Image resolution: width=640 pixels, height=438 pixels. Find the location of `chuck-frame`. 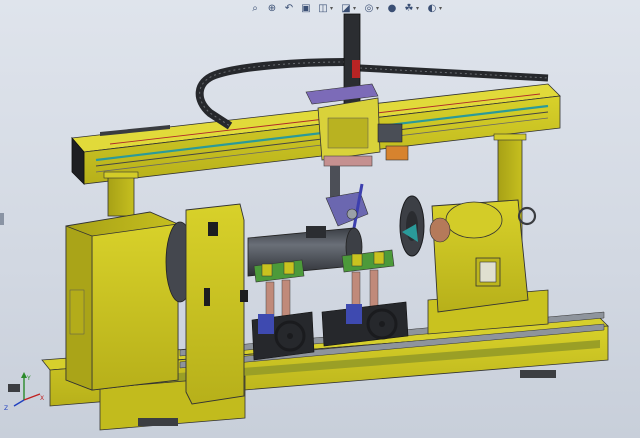

chuck-frame is located at coordinates (216, 304).